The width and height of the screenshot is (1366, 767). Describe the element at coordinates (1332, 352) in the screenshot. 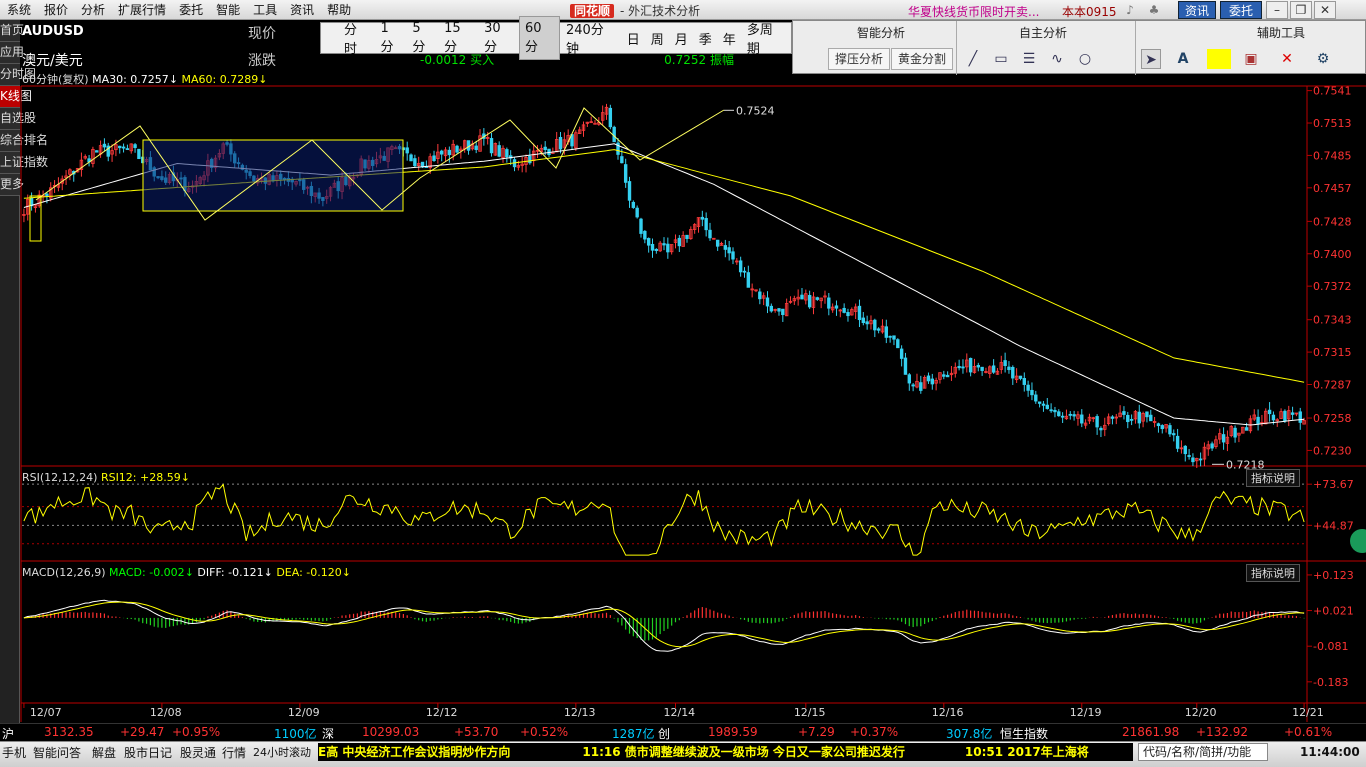

I see `ytick-label: 0.7315` at that location.